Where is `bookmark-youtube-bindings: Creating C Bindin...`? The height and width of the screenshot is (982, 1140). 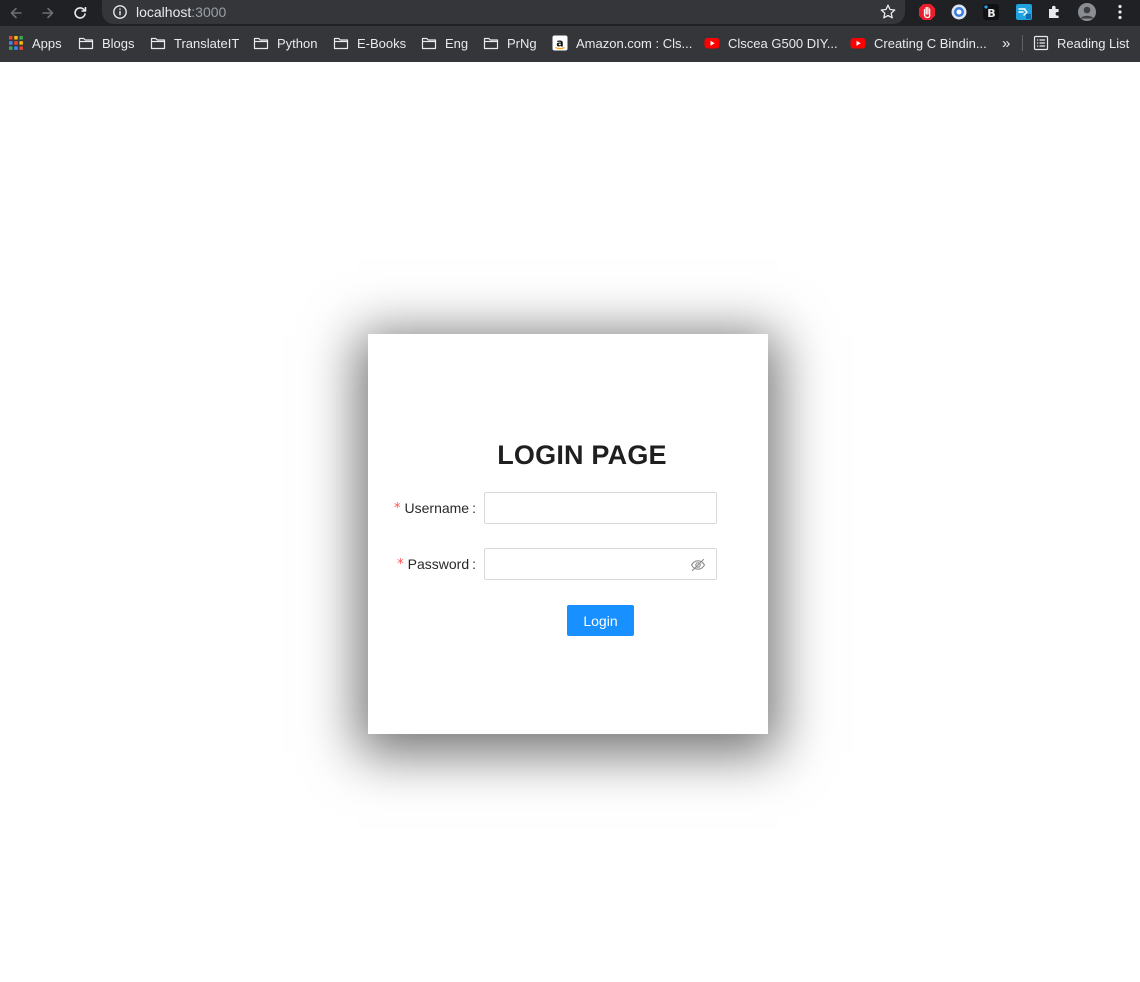 bookmark-youtube-bindings: Creating C Bindin... is located at coordinates (918, 43).